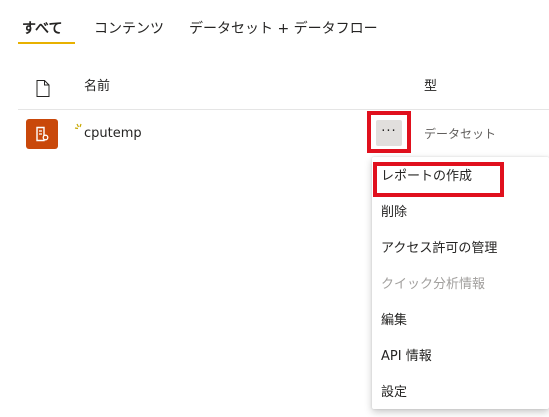 The width and height of the screenshot is (549, 417). Describe the element at coordinates (97, 87) in the screenshot. I see `column-header-name: 名前` at that location.